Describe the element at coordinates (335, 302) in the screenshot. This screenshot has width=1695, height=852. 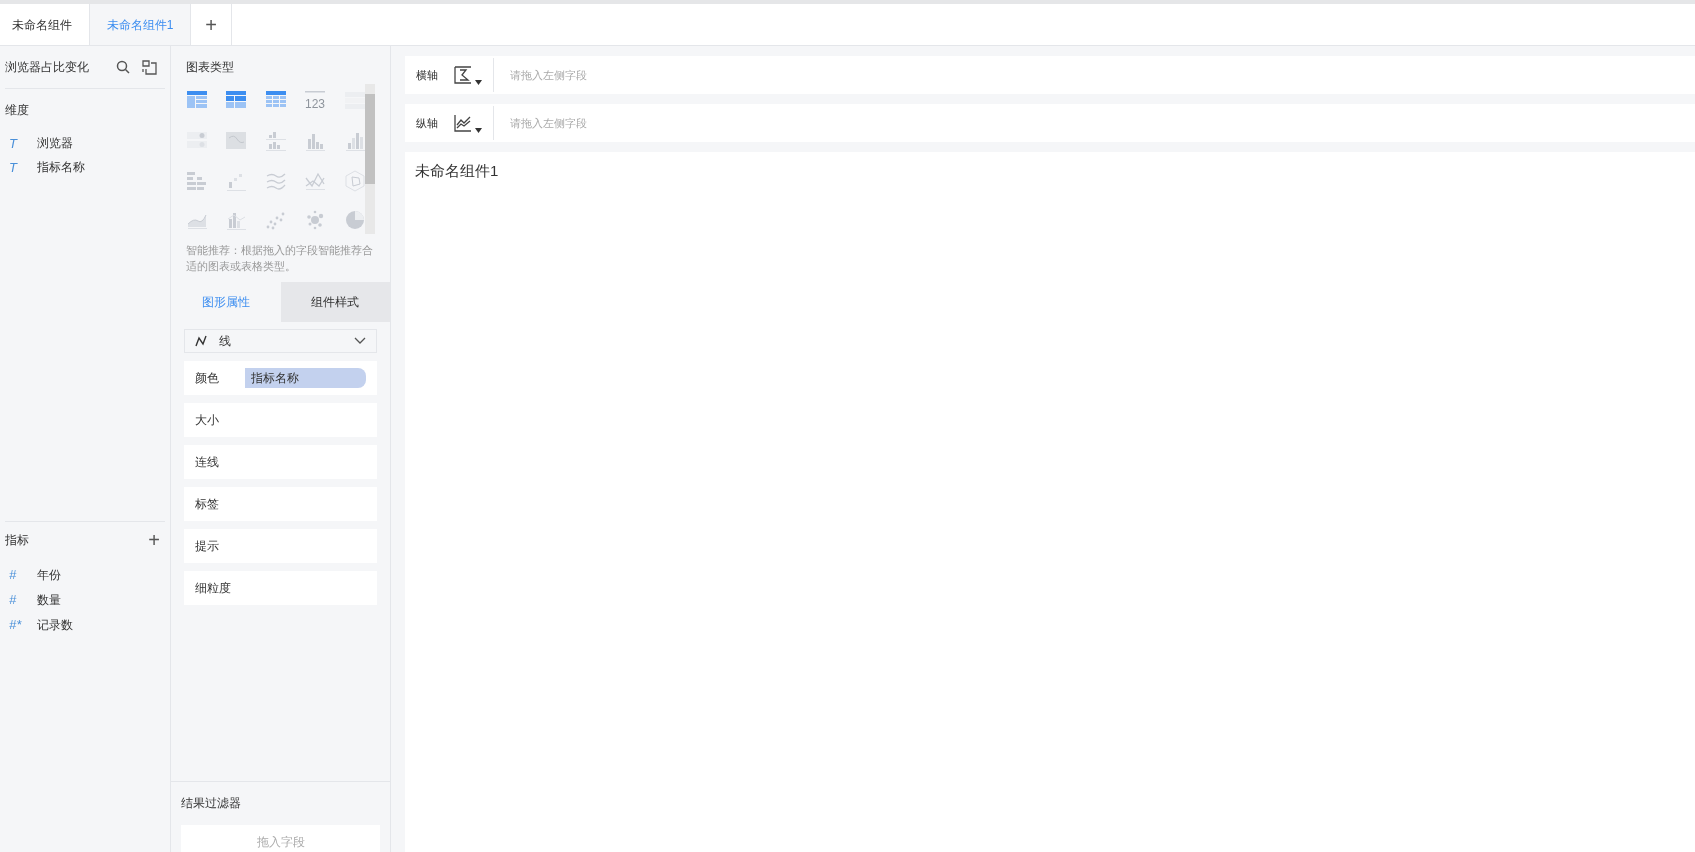
I see `property-tab: 组件样式` at that location.